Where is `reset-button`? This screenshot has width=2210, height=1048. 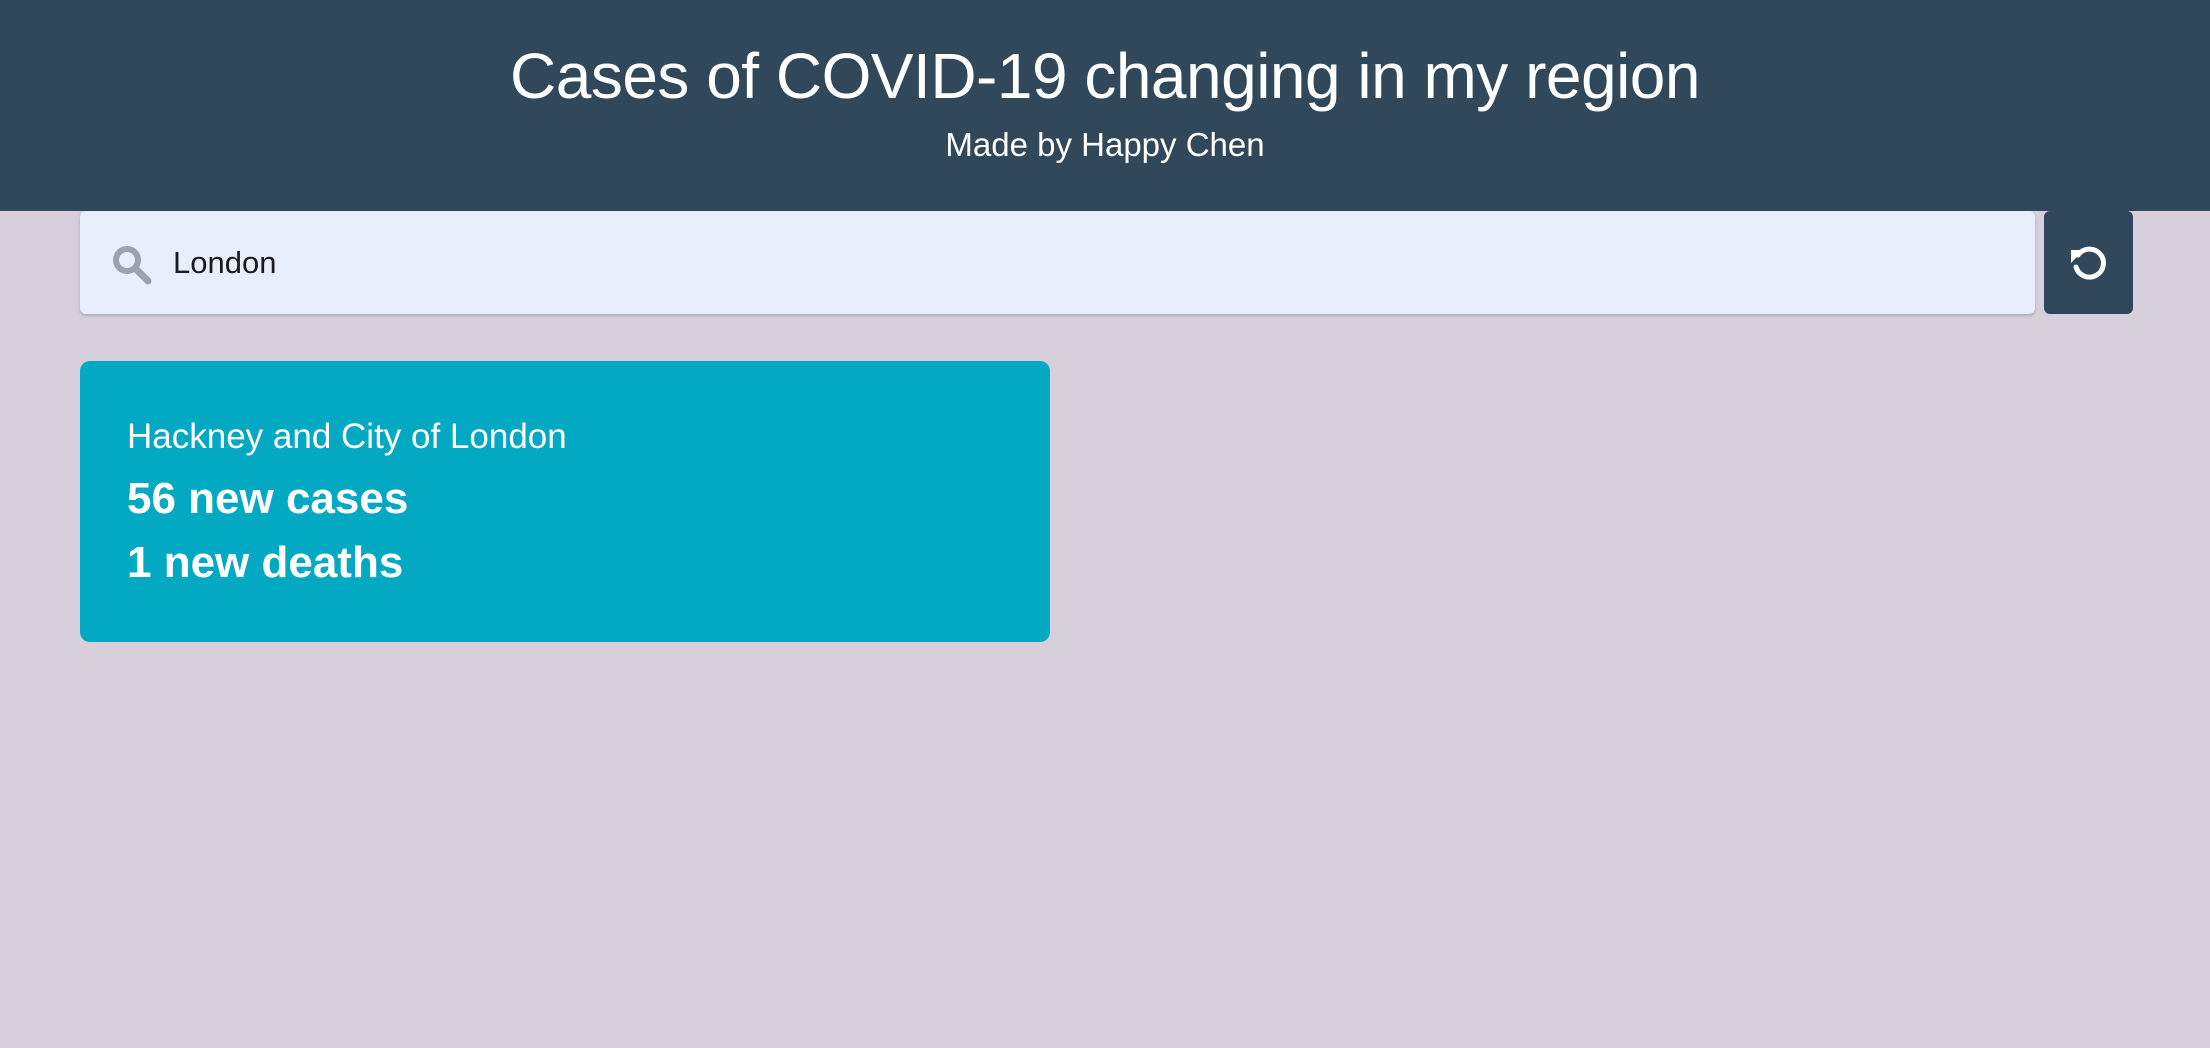
reset-button is located at coordinates (2088, 262).